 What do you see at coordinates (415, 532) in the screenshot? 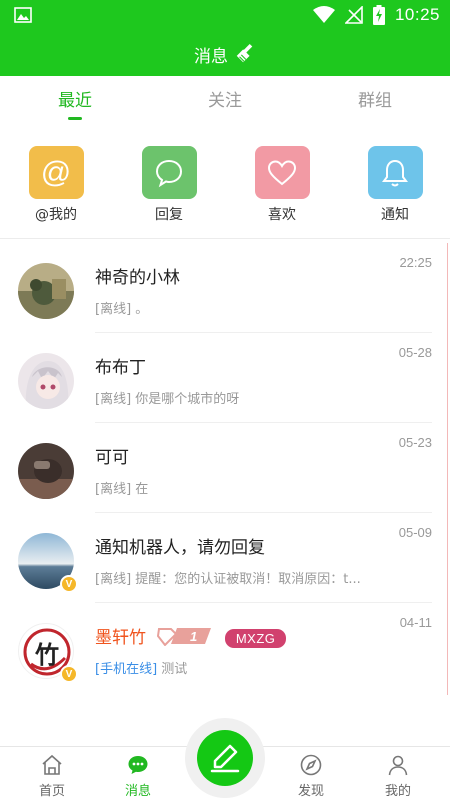
I see `message-date: 05-09` at bounding box center [415, 532].